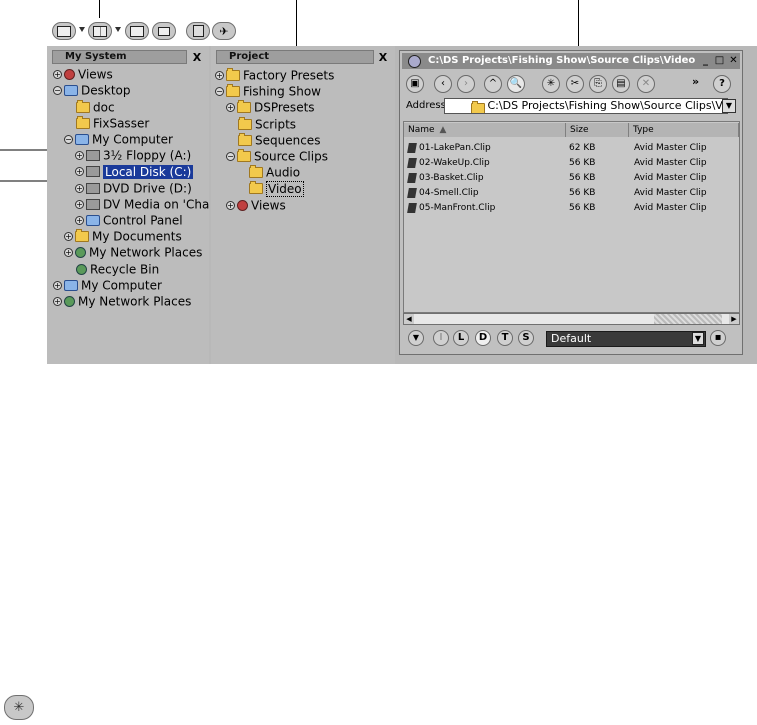  Describe the element at coordinates (409, 319) in the screenshot. I see `scroll-left-icon: ◀` at that location.